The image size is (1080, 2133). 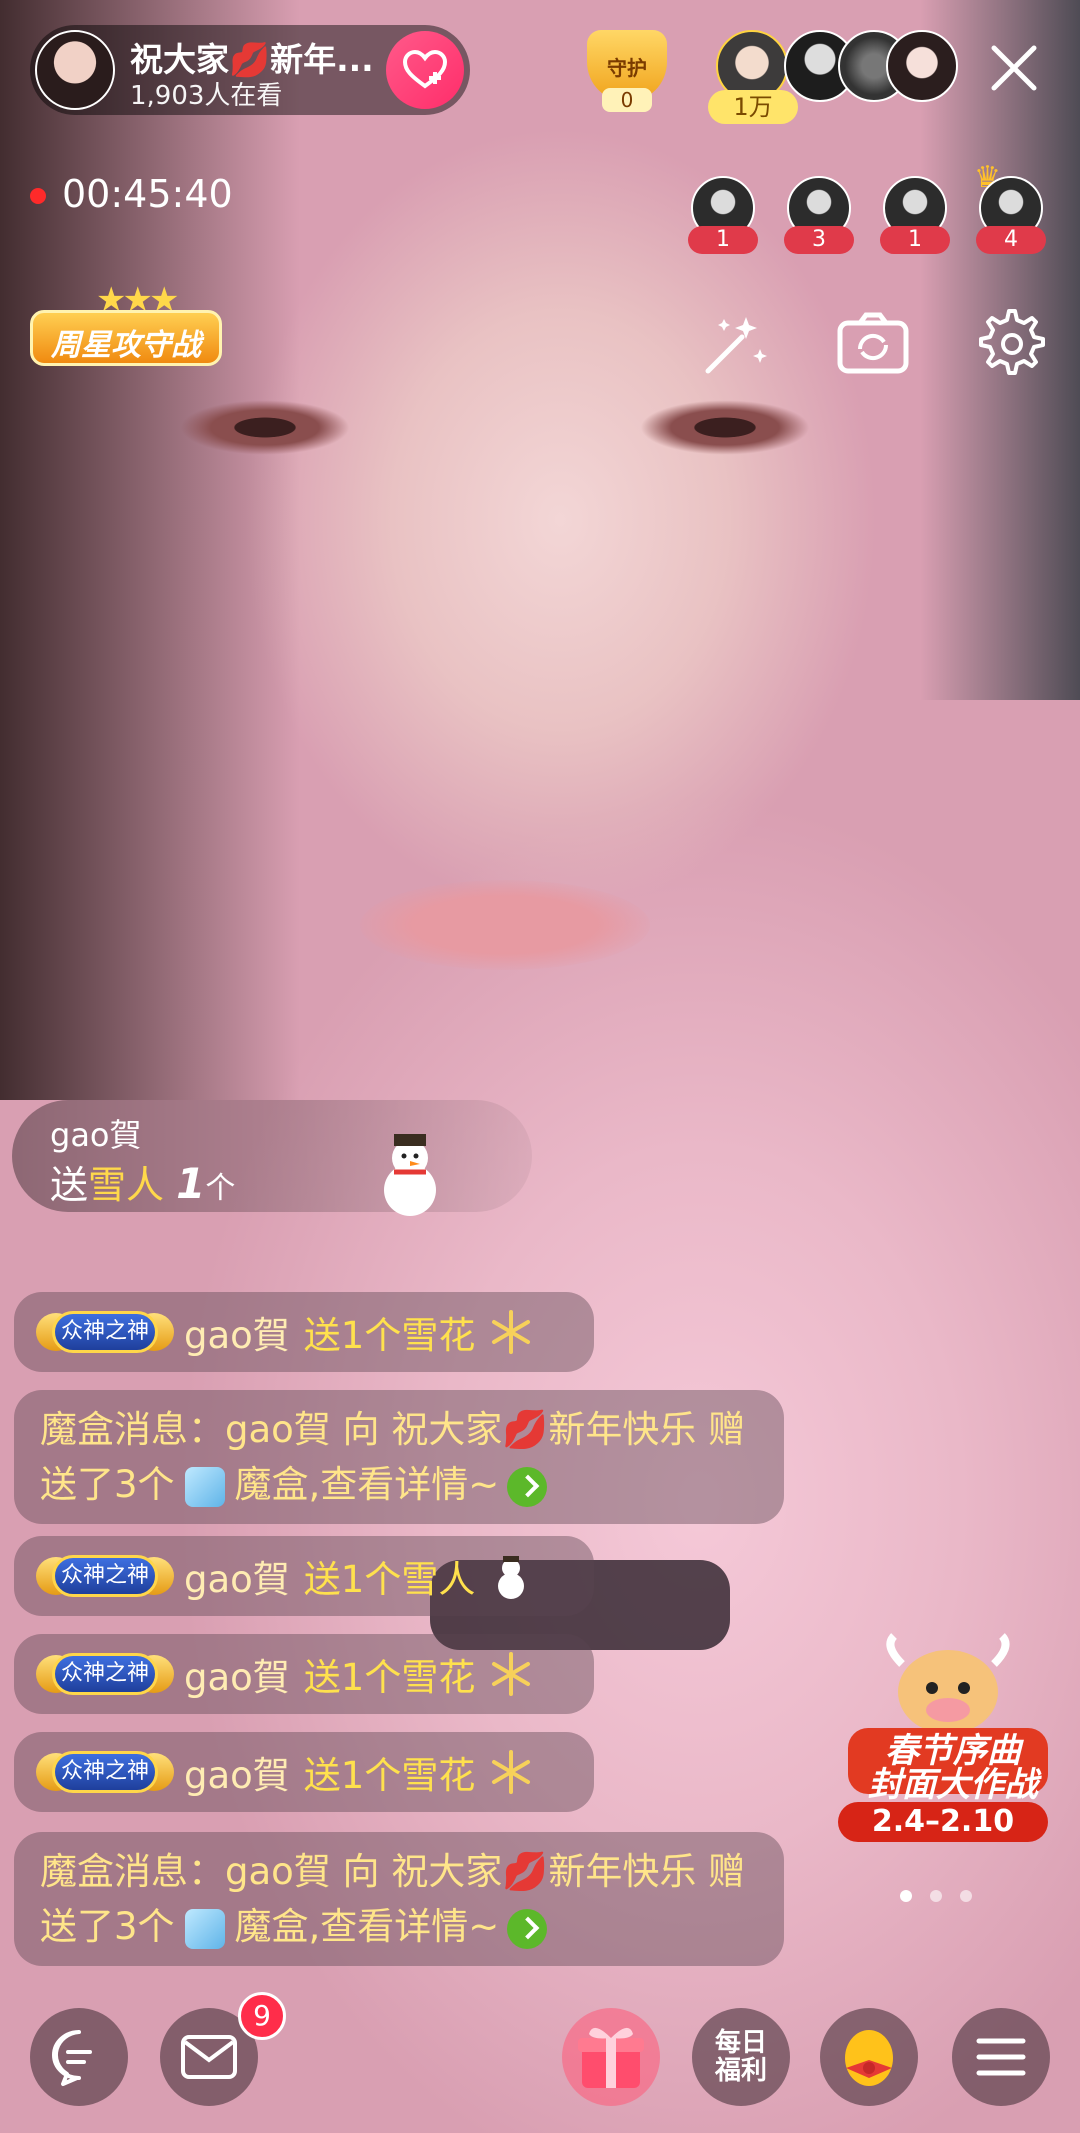 What do you see at coordinates (126, 345) in the screenshot?
I see `weekly-badge-label: 周星攻守战` at bounding box center [126, 345].